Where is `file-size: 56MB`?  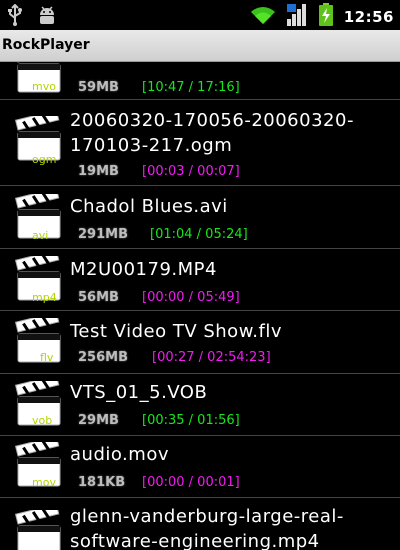
file-size: 56MB is located at coordinates (98, 297).